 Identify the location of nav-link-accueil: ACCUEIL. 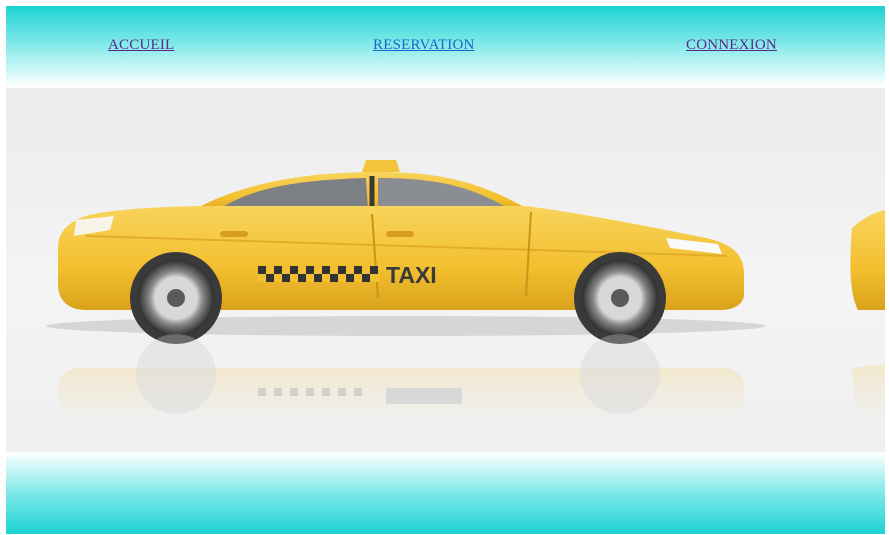
(141, 45).